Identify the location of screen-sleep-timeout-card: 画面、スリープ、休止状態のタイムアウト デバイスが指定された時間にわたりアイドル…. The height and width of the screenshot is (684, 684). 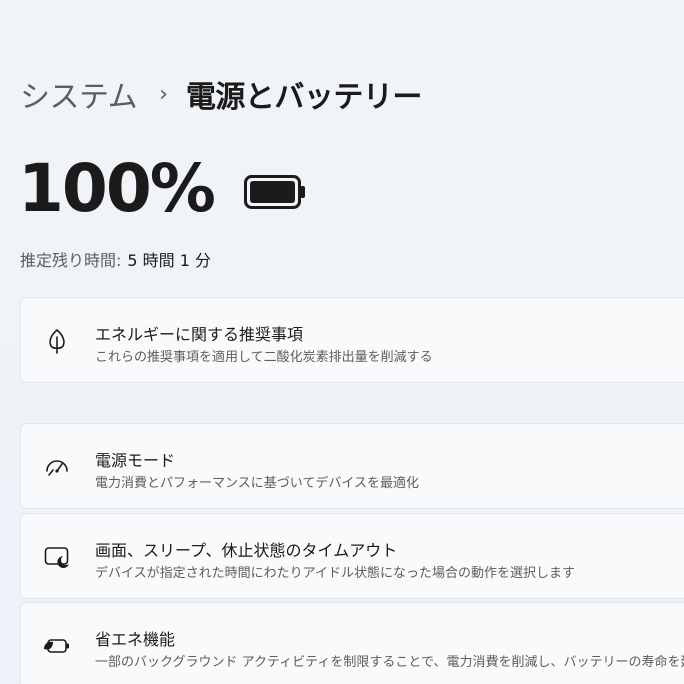
(352, 556).